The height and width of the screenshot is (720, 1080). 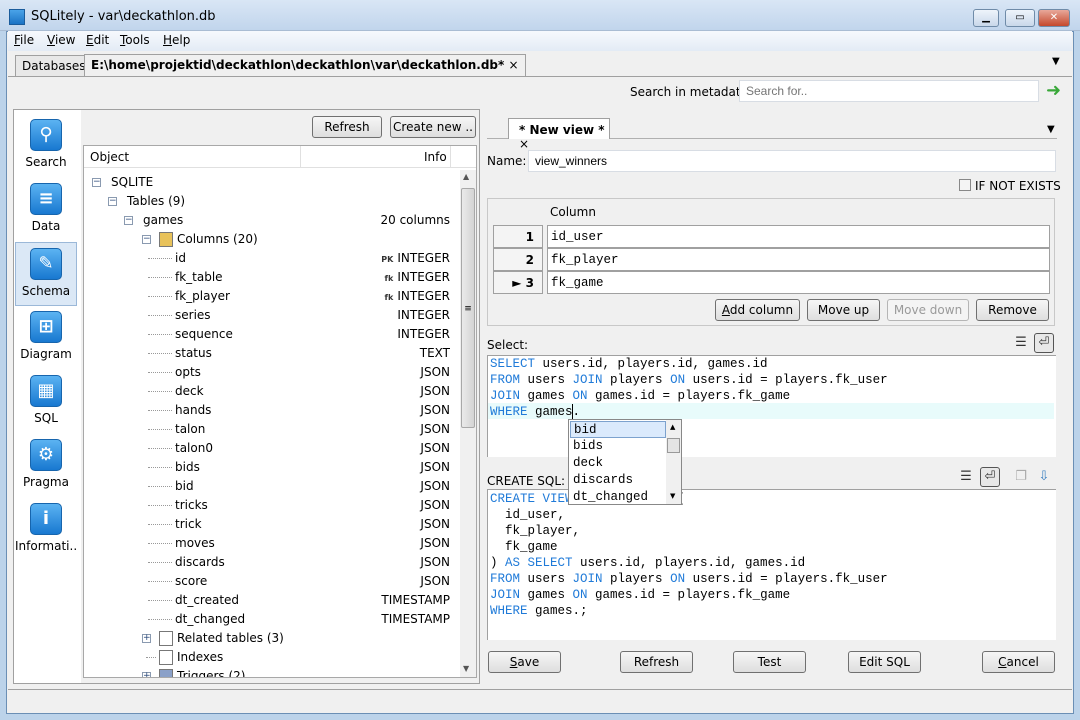 What do you see at coordinates (618, 497) in the screenshot?
I see `autocomplete-item: dt_changed` at bounding box center [618, 497].